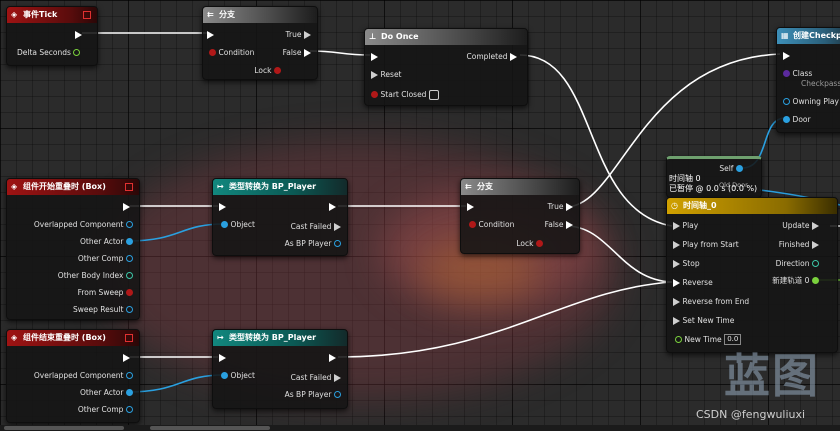 The width and height of the screenshot is (840, 431). I want to click on node-title: 类型转换为 BP_Player, so click(273, 337).